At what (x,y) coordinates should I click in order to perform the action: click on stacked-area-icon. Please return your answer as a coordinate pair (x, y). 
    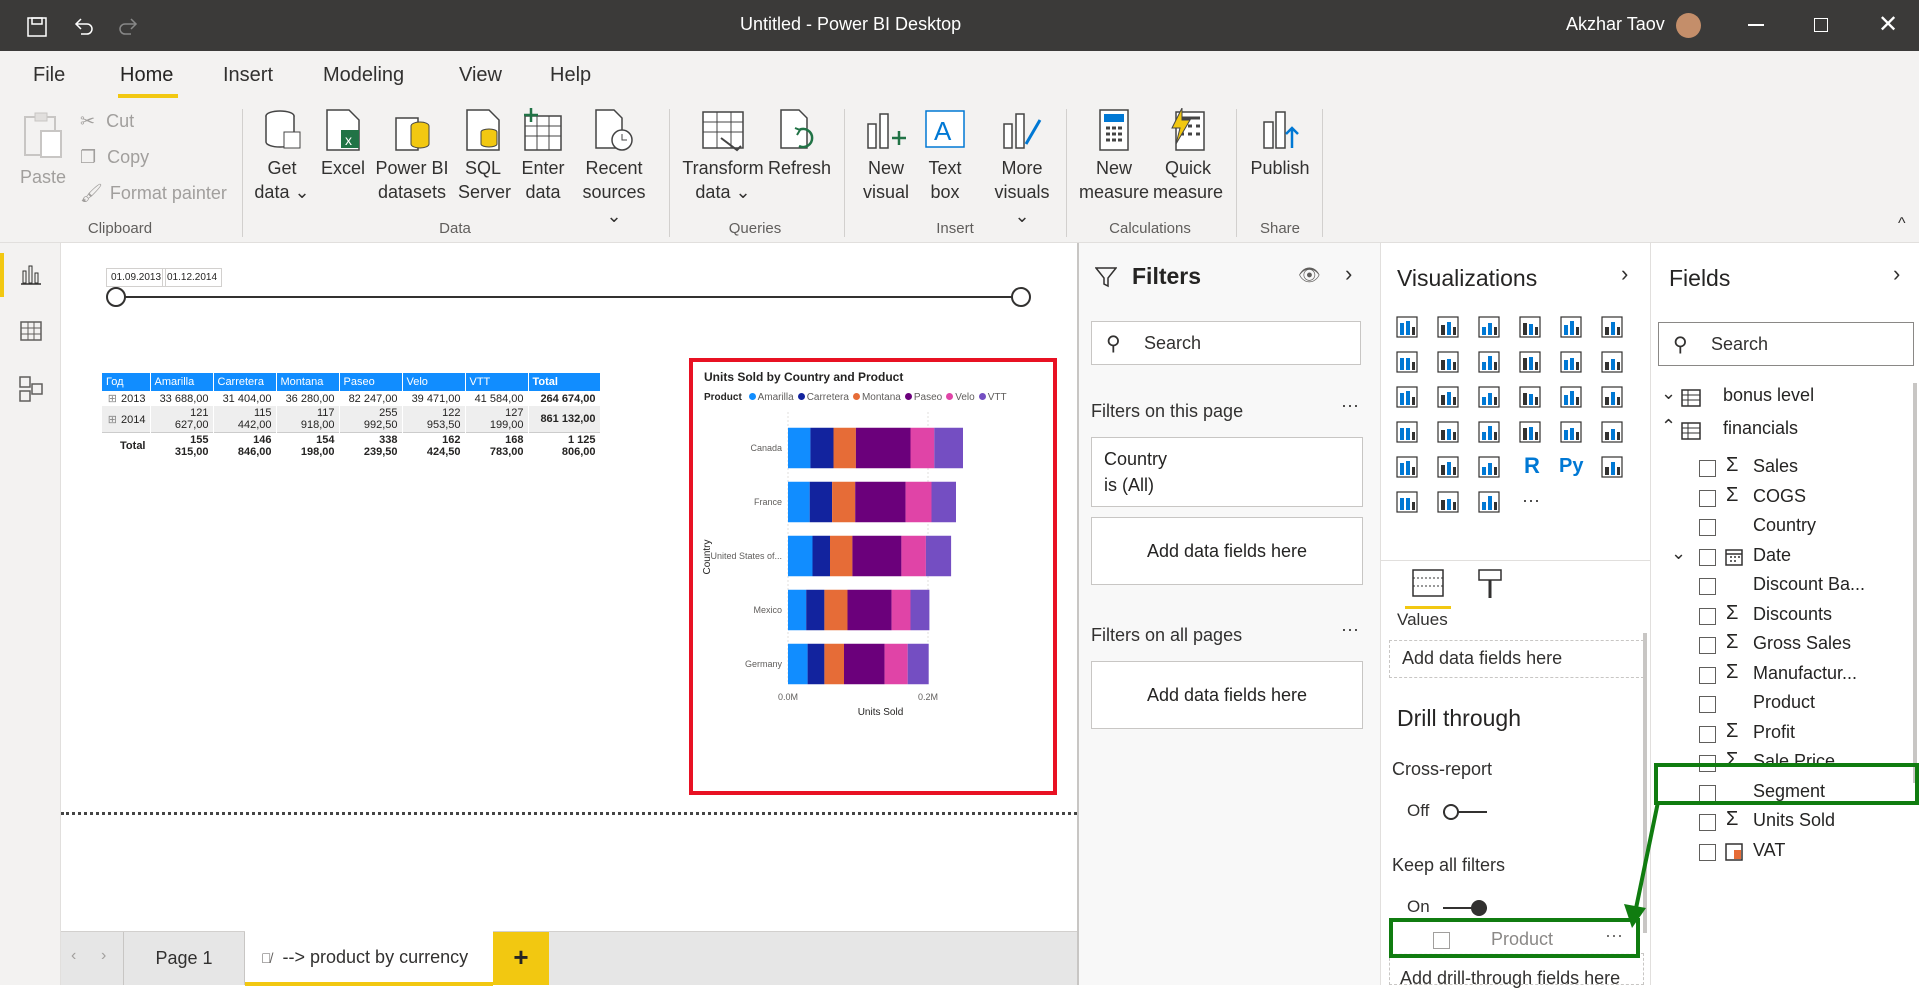
    Looking at the image, I should click on (1491, 364).